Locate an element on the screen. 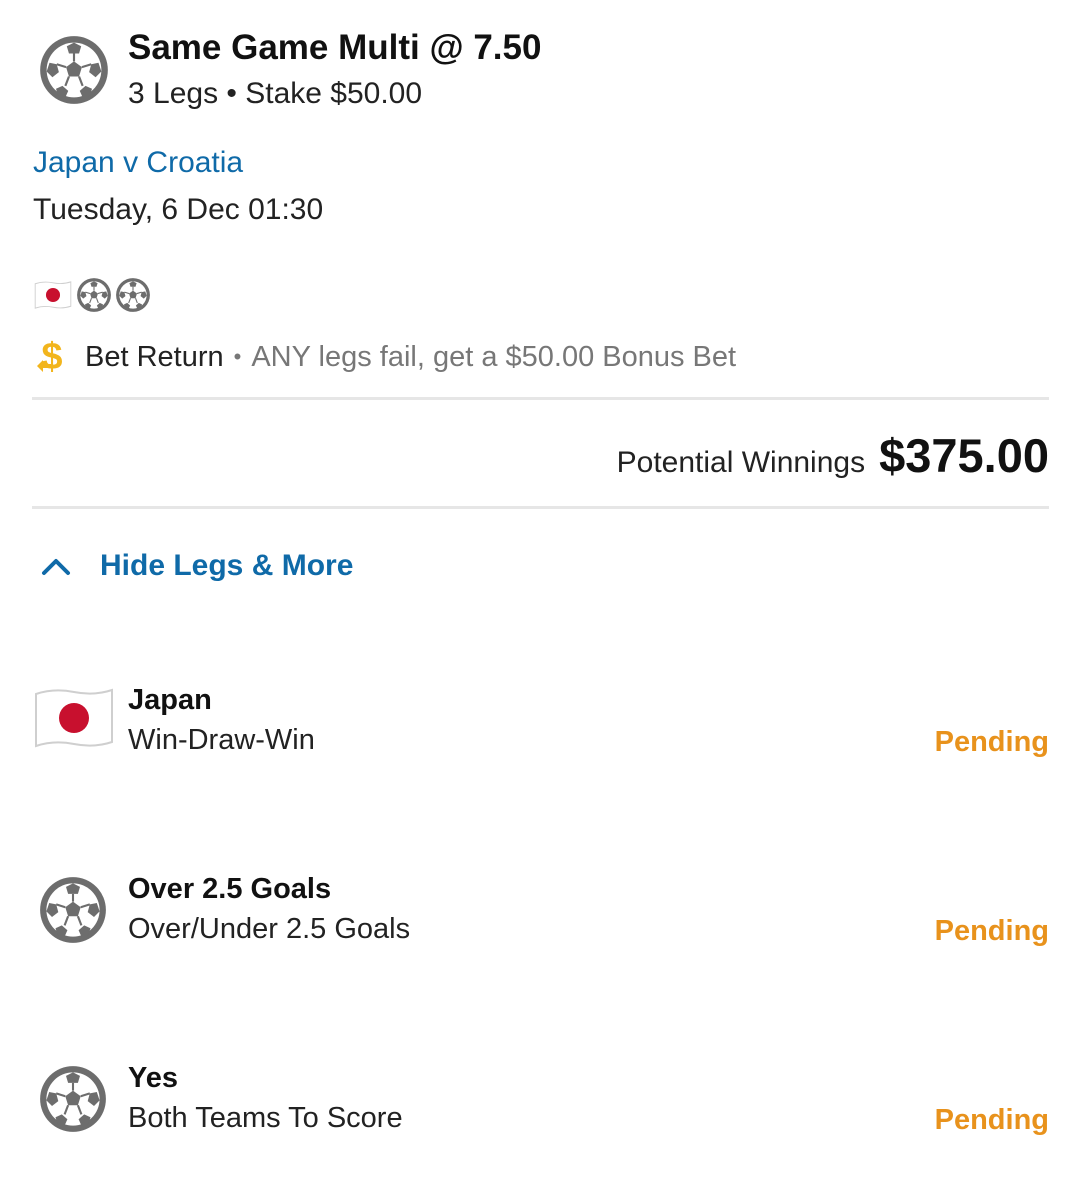 Image resolution: width=1080 pixels, height=1190 pixels. bet-subtitle: 3 Legs • Stake $50.00 is located at coordinates (275, 93).